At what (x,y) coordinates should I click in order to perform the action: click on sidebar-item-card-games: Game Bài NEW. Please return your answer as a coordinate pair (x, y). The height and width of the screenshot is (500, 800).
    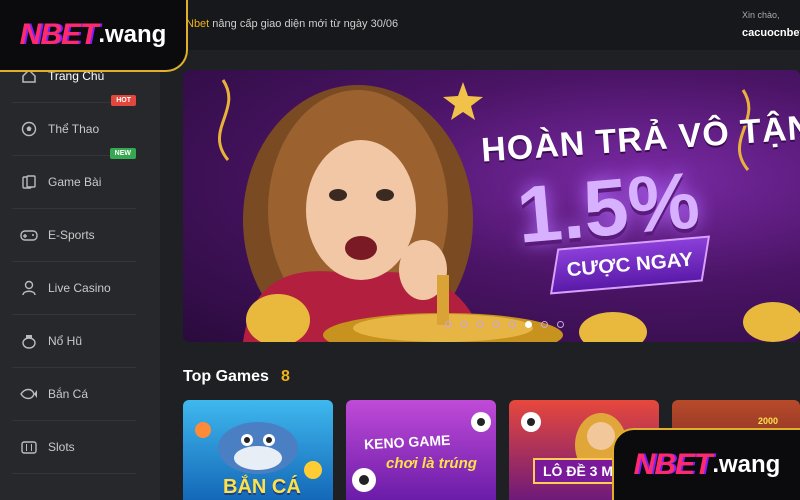
    Looking at the image, I should click on (74, 178).